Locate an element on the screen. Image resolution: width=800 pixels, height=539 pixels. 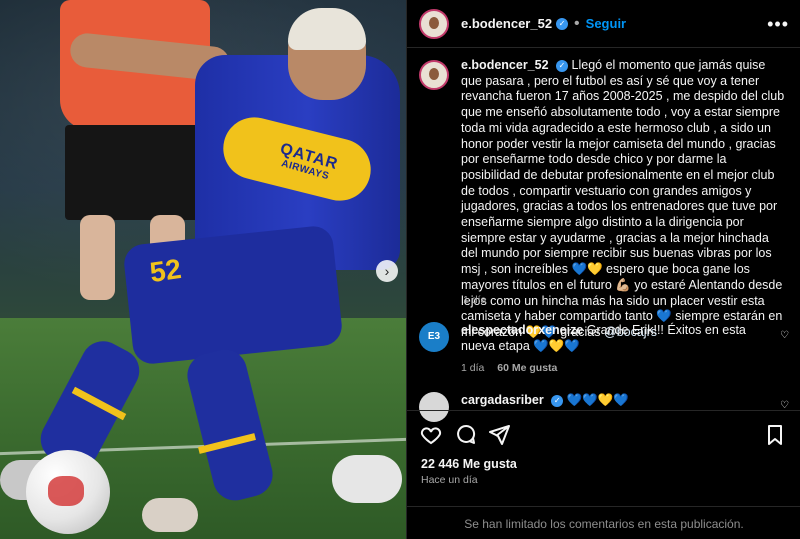
opponent-boot is located at coordinates (367, 479).